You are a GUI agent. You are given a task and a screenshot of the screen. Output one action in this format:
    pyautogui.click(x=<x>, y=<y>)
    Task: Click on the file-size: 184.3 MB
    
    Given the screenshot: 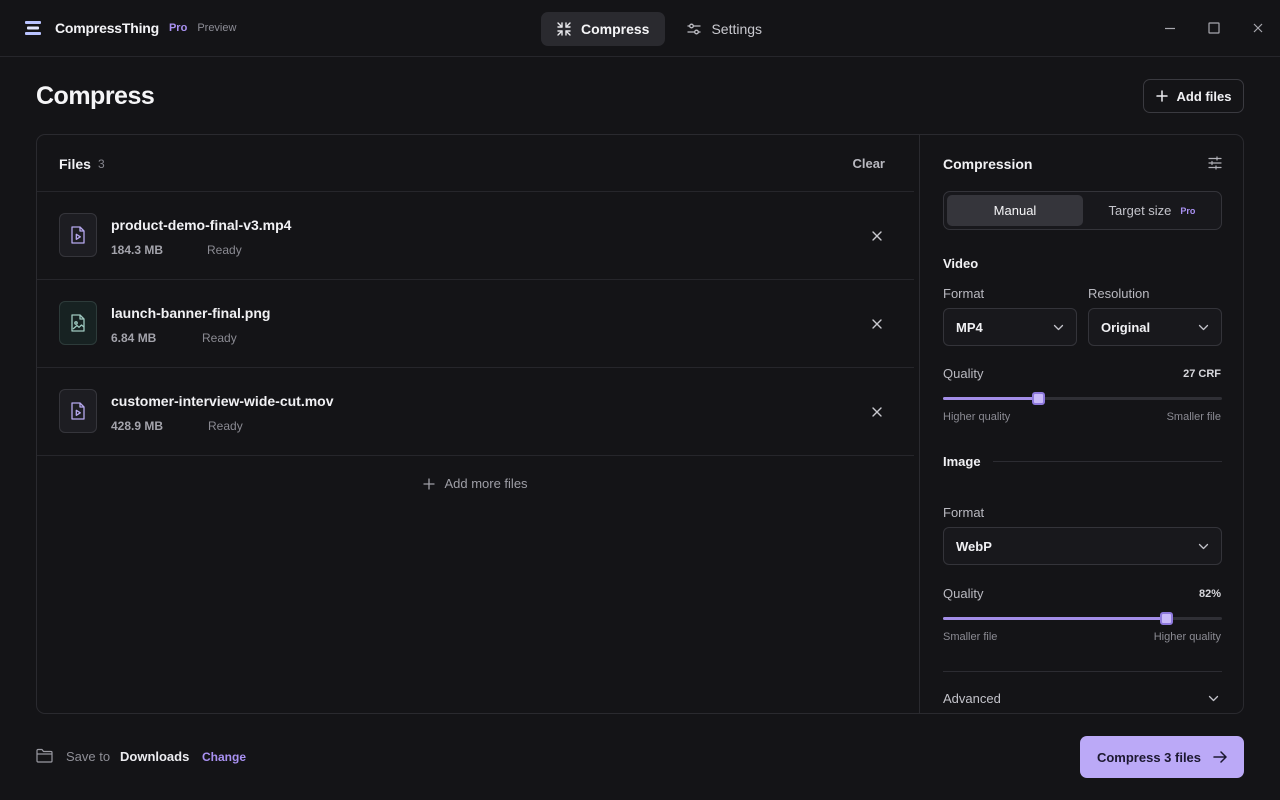 What is the action you would take?
    pyautogui.click(x=137, y=250)
    